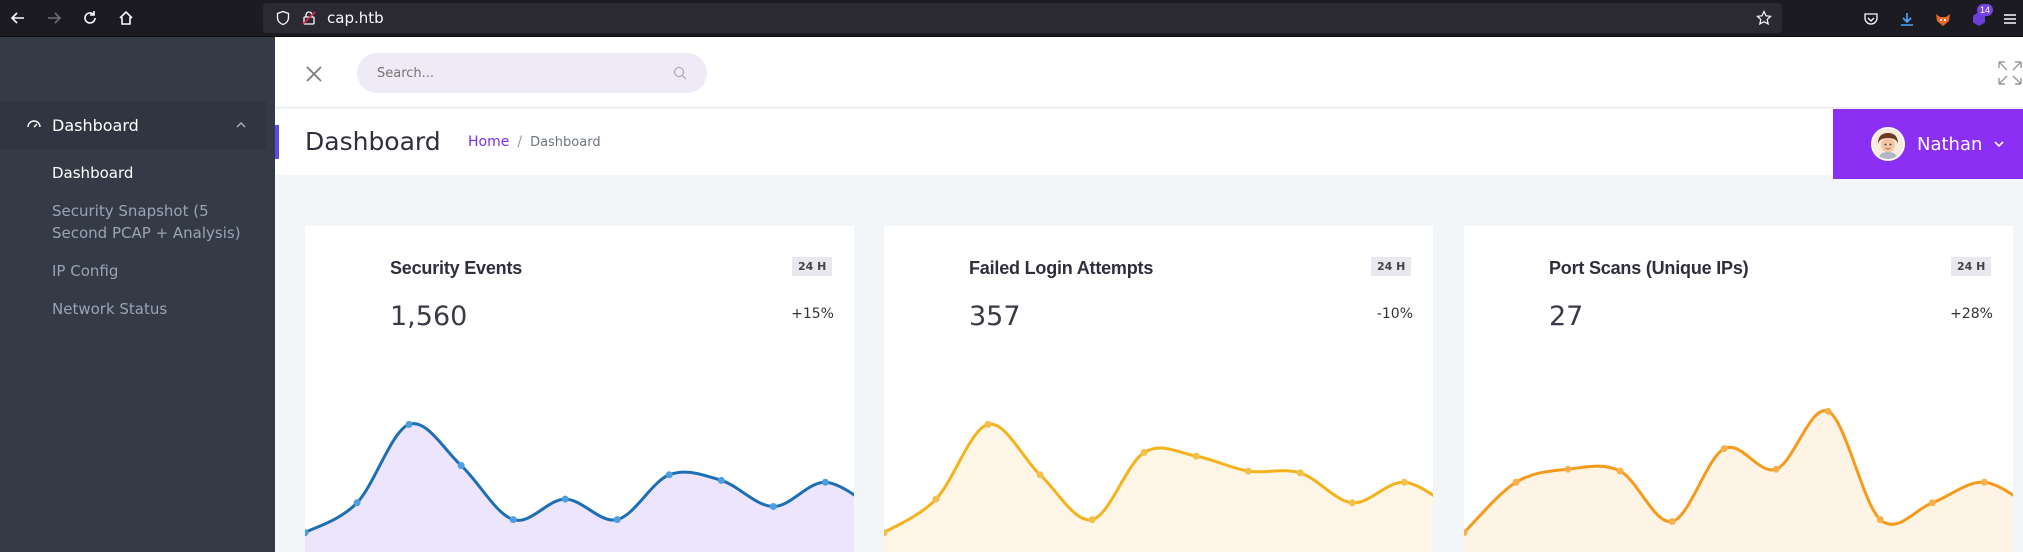 This screenshot has width=2023, height=552. I want to click on sidebar-group-dashboard: Dashboard, so click(133, 125).